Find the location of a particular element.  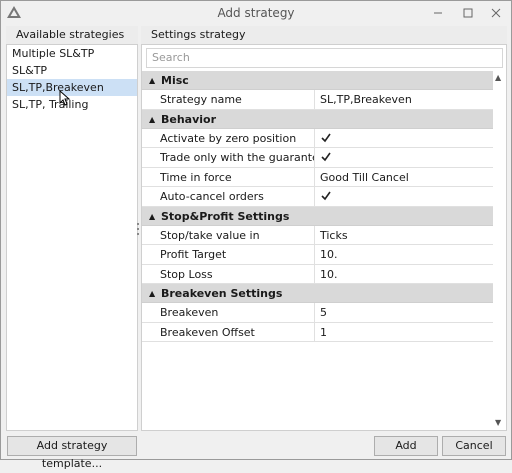

scroll-down-icon: ▼ is located at coordinates (498, 422).